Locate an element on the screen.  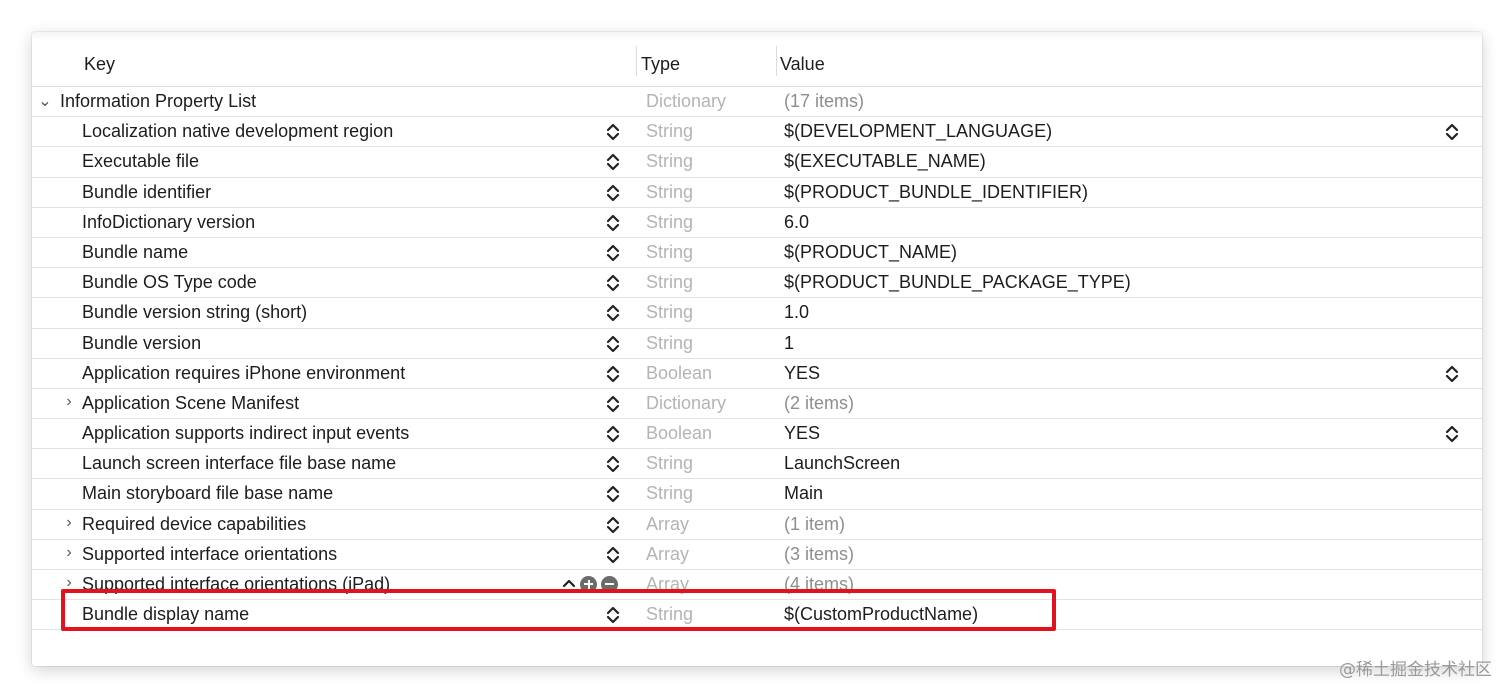
row-key: Localization native development region is located at coordinates (237, 131).